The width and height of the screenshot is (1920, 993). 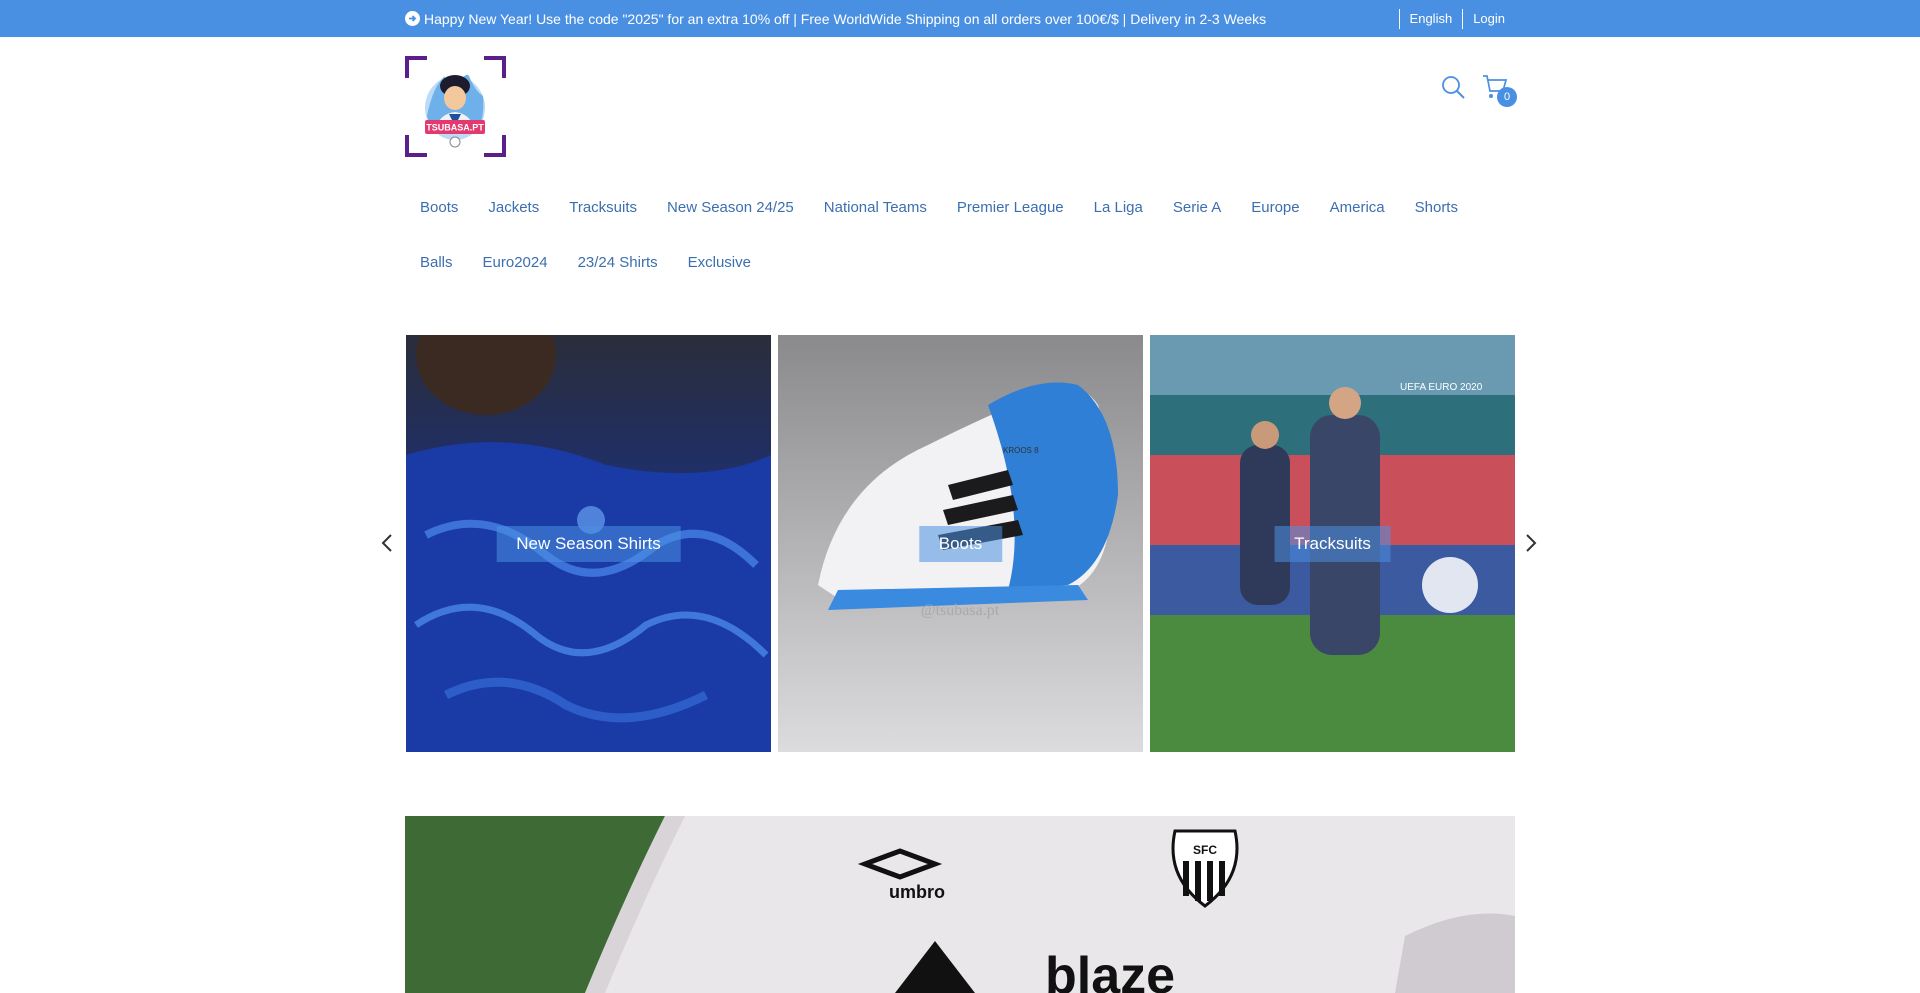 I want to click on hero-banner: umbro SFC blaze, so click(x=960, y=904).